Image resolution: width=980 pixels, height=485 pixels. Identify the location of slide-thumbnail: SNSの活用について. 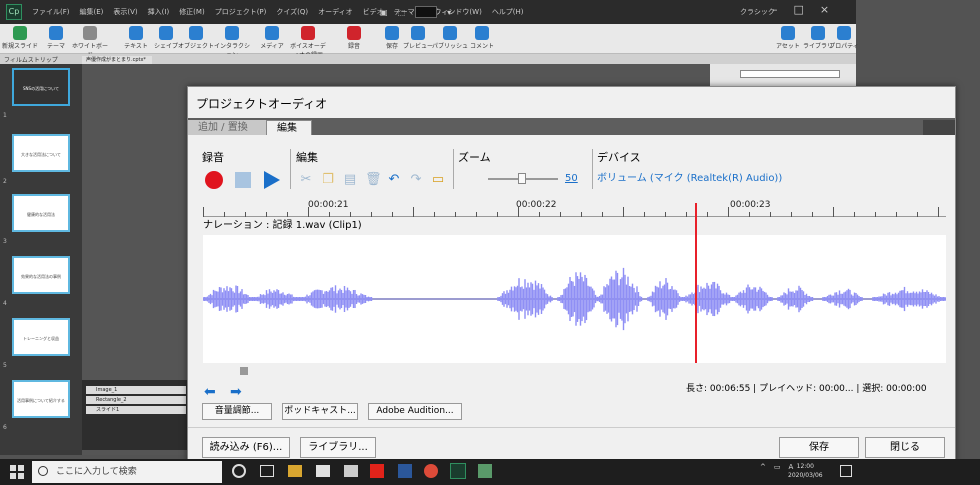
(41, 87).